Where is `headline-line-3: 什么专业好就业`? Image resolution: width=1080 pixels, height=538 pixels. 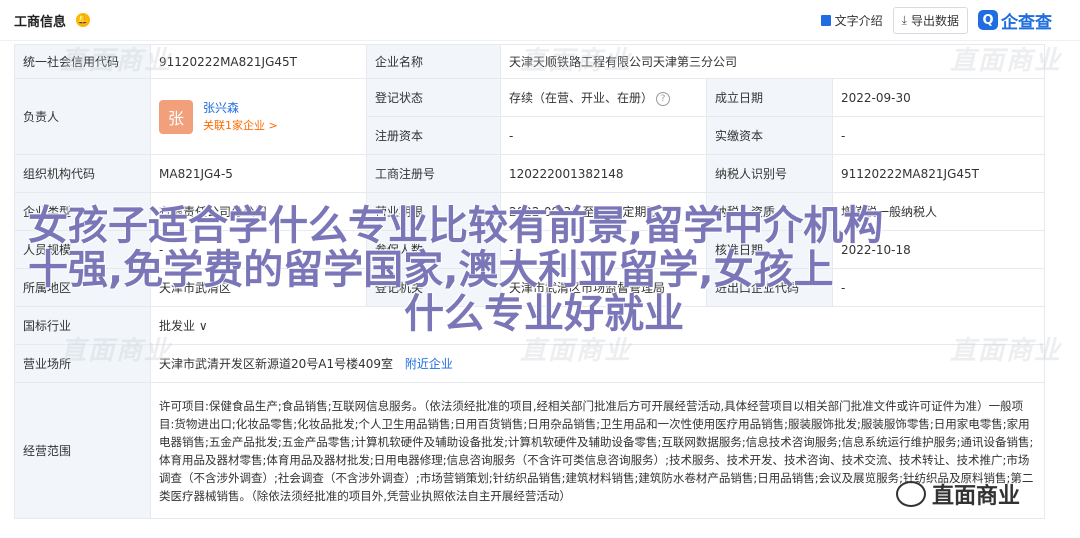
headline-line-3: 什么专业好就业 is located at coordinates (544, 314).